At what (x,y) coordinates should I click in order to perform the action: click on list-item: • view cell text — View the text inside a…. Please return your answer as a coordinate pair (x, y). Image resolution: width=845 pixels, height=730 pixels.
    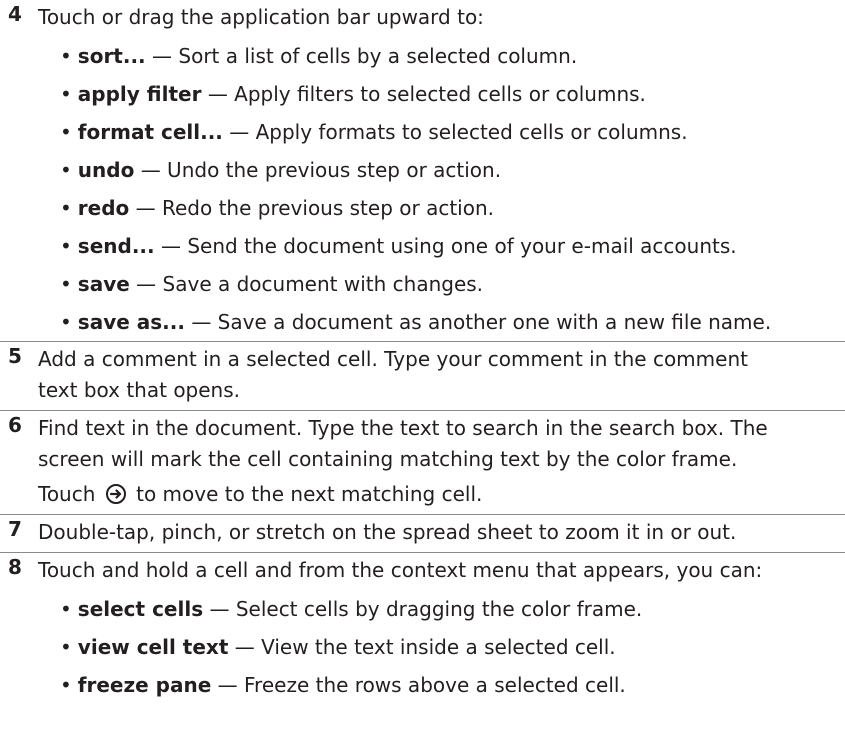
    Looking at the image, I should click on (338, 647).